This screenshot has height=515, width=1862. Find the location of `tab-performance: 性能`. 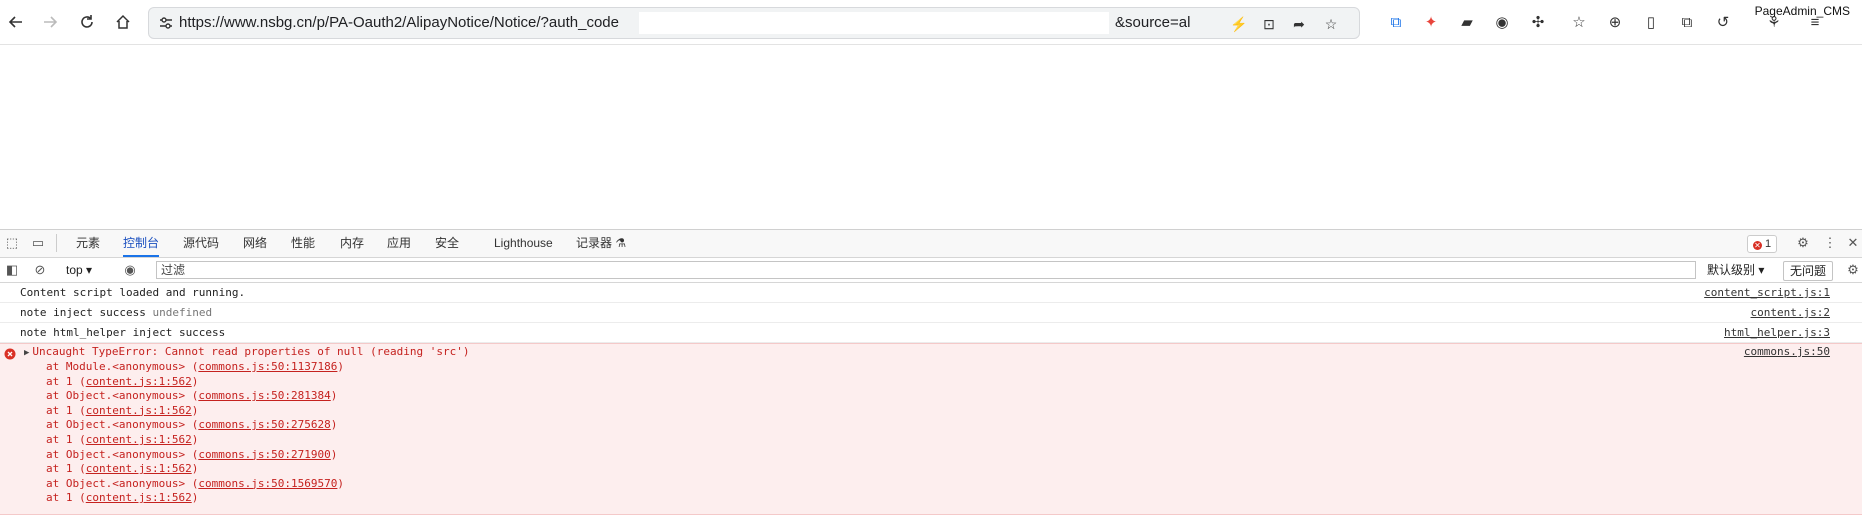

tab-performance: 性能 is located at coordinates (303, 243).